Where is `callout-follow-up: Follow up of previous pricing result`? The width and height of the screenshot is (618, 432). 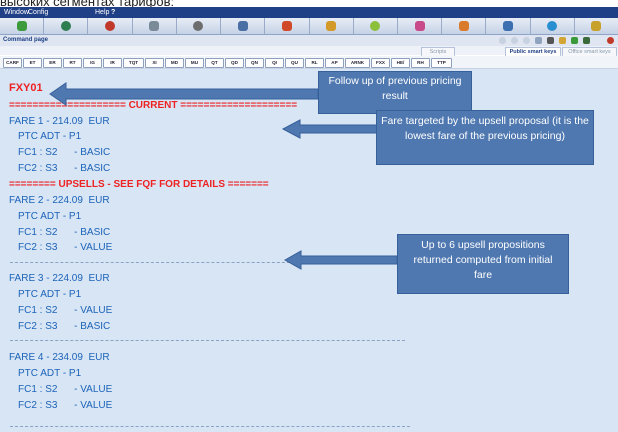 callout-follow-up: Follow up of previous pricing result is located at coordinates (395, 92).